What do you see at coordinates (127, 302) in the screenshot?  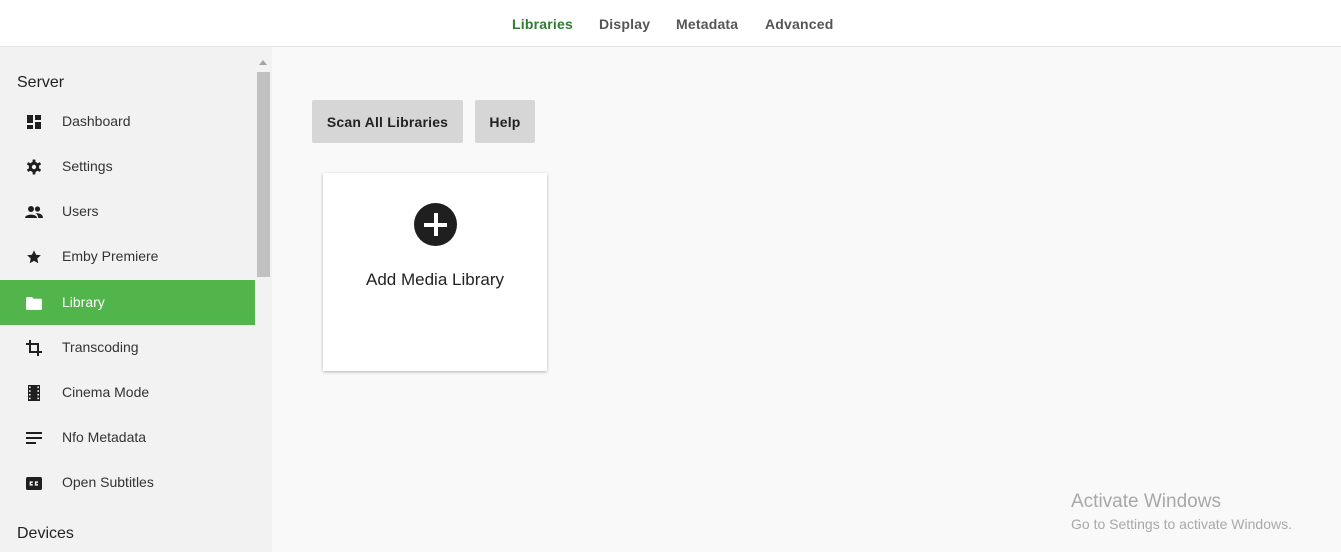 I see `sidebar-item-library: Library` at bounding box center [127, 302].